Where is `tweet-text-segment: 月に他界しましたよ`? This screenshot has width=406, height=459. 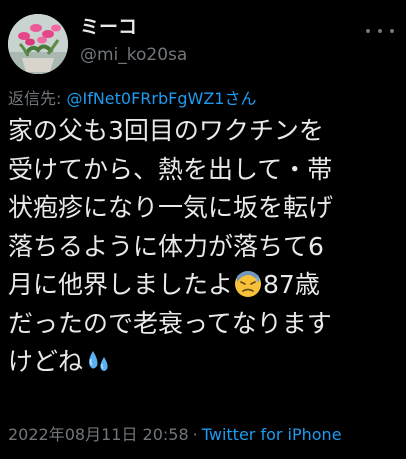
tweet-text-segment: 月に他界しましたよ is located at coordinates (121, 284).